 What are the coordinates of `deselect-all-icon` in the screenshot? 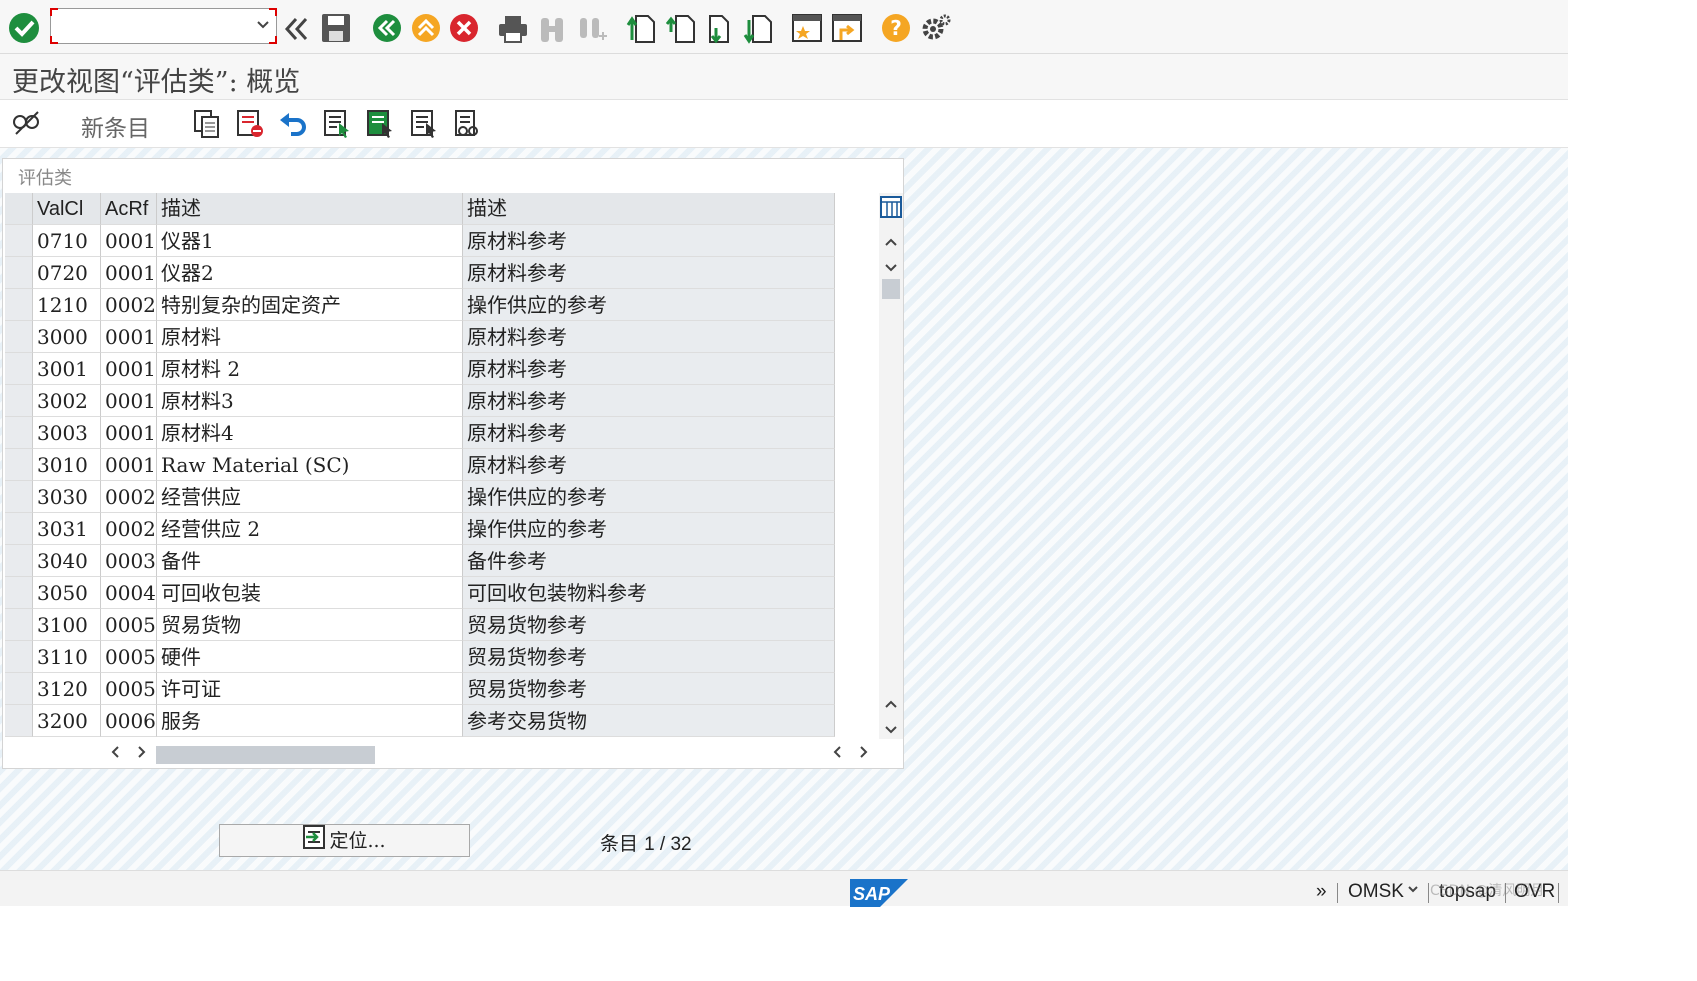 It's located at (424, 126).